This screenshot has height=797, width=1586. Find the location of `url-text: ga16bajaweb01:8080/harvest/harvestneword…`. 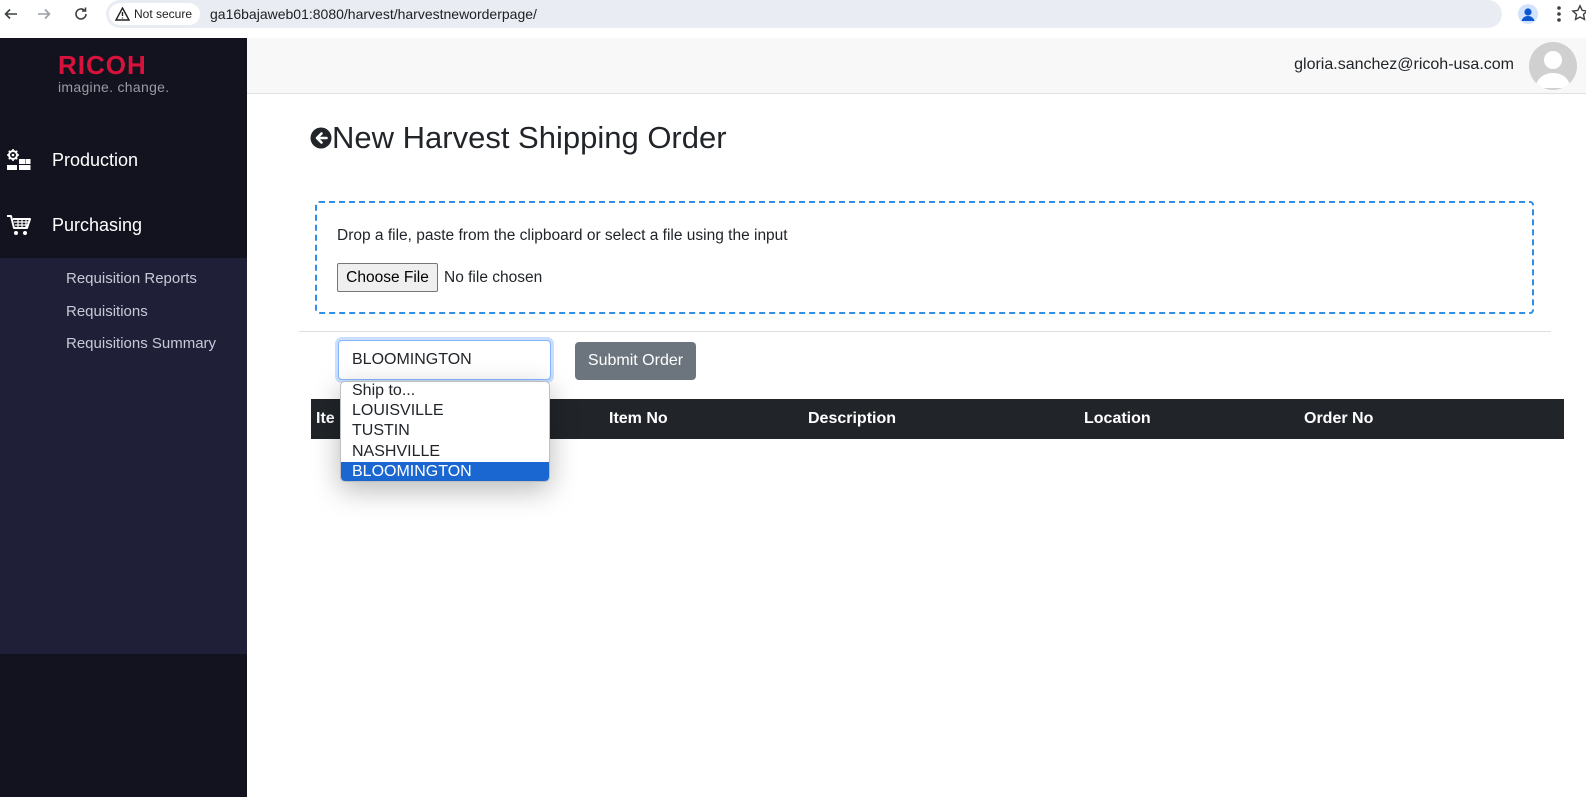

url-text: ga16bajaweb01:8080/harvest/harvestneword… is located at coordinates (373, 14).